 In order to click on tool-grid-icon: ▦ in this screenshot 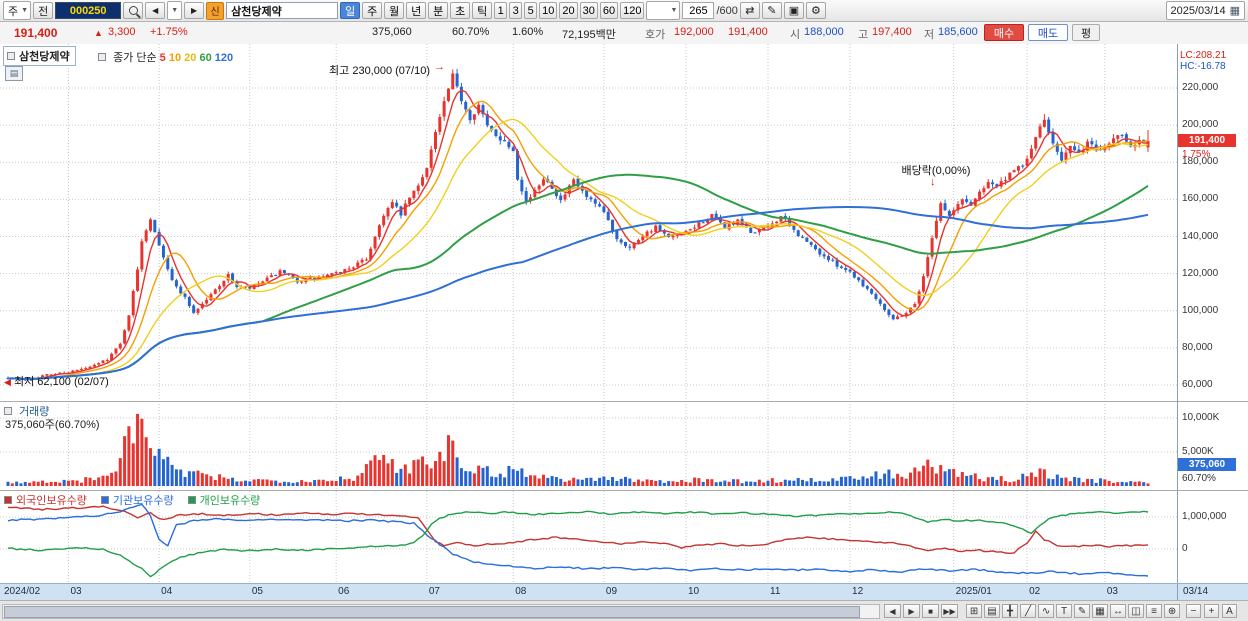, I will do `click(1100, 611)`.